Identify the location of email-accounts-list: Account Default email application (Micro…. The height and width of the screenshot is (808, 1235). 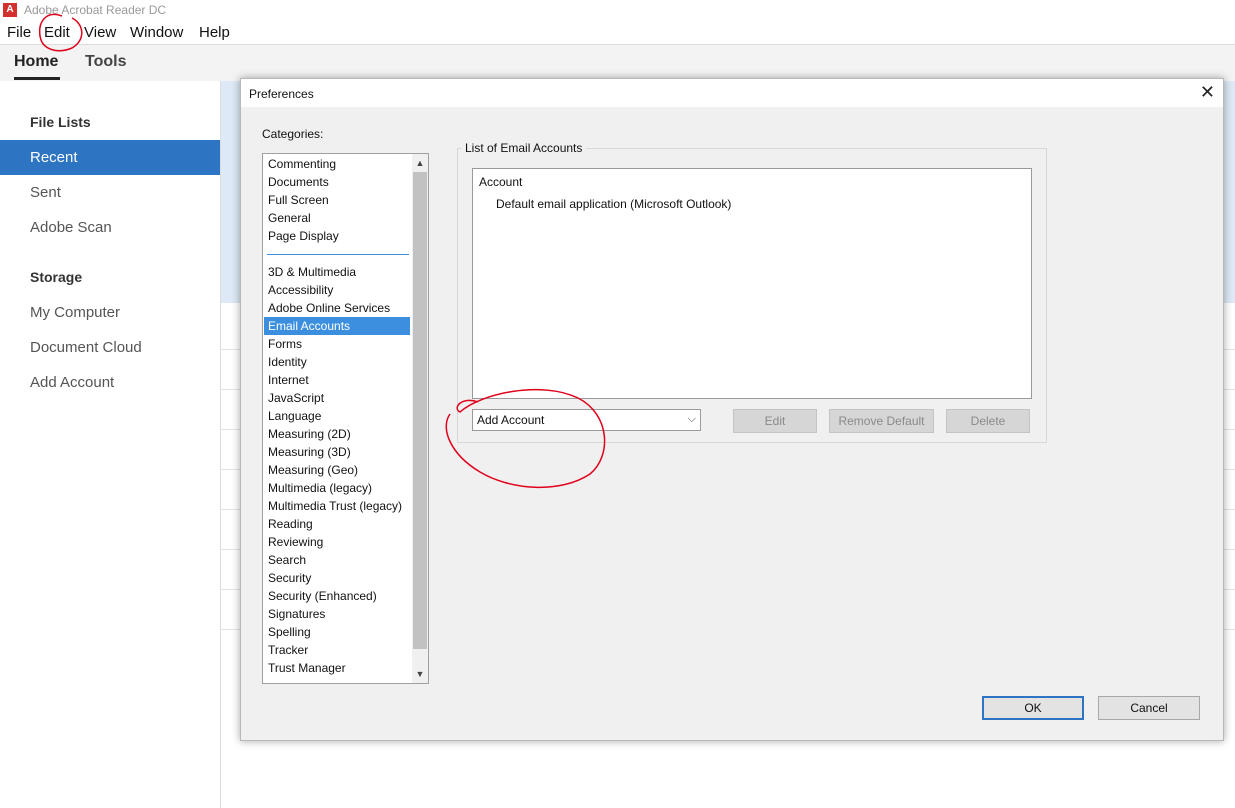
(752, 283).